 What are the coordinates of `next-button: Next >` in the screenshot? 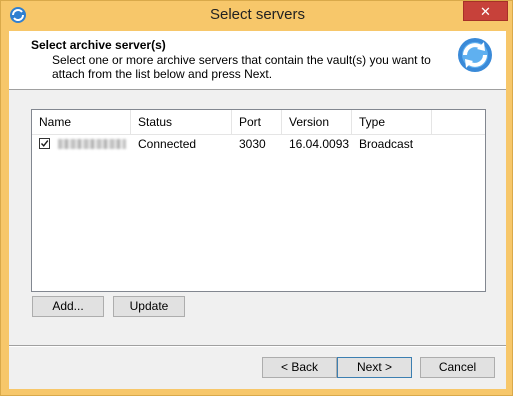 It's located at (374, 367).